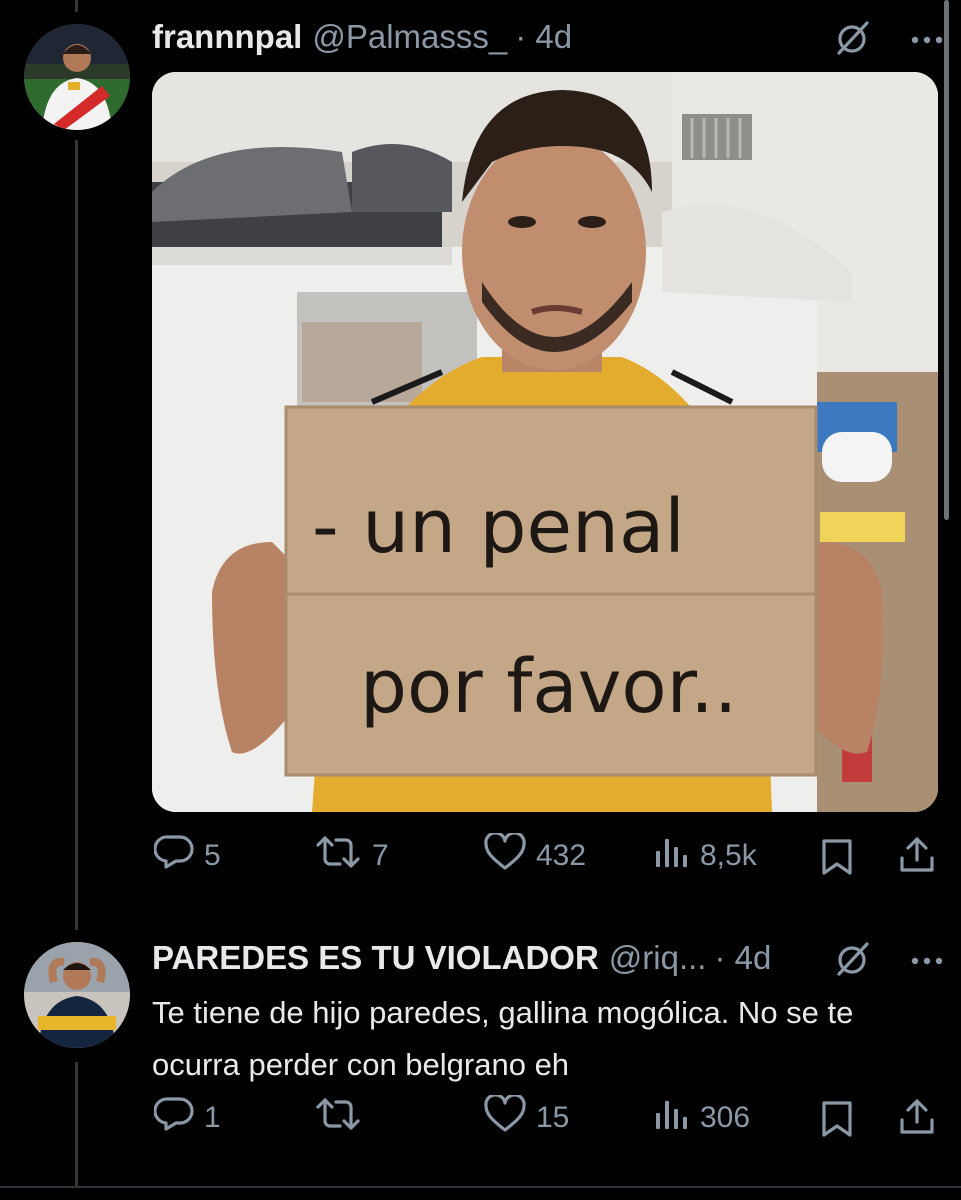 This screenshot has height=1200, width=961. Describe the element at coordinates (548, 687) in the screenshot. I see `sign-text-line2: por favor..` at that location.